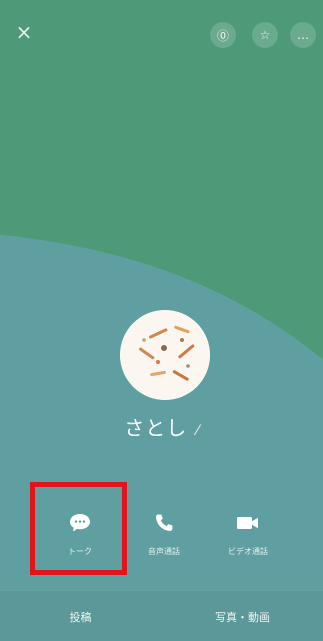 Image resolution: width=323 pixels, height=641 pixels. What do you see at coordinates (156, 428) in the screenshot?
I see `profile-name: さとし` at bounding box center [156, 428].